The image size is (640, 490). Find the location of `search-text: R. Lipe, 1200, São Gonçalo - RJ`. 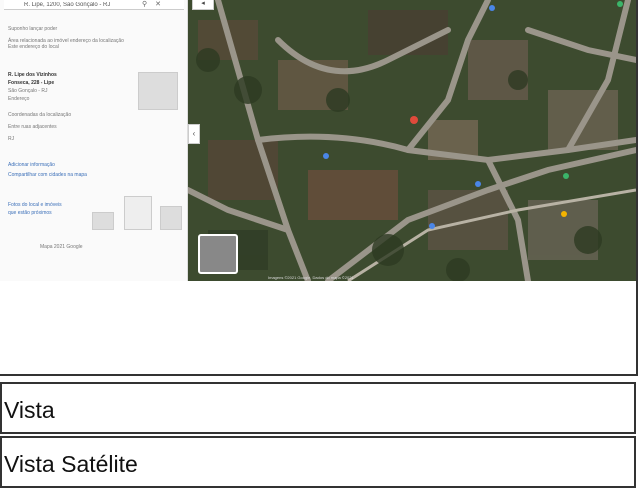

search-text: R. Lipe, 1200, São Gonçalo - RJ is located at coordinates (79, 5).